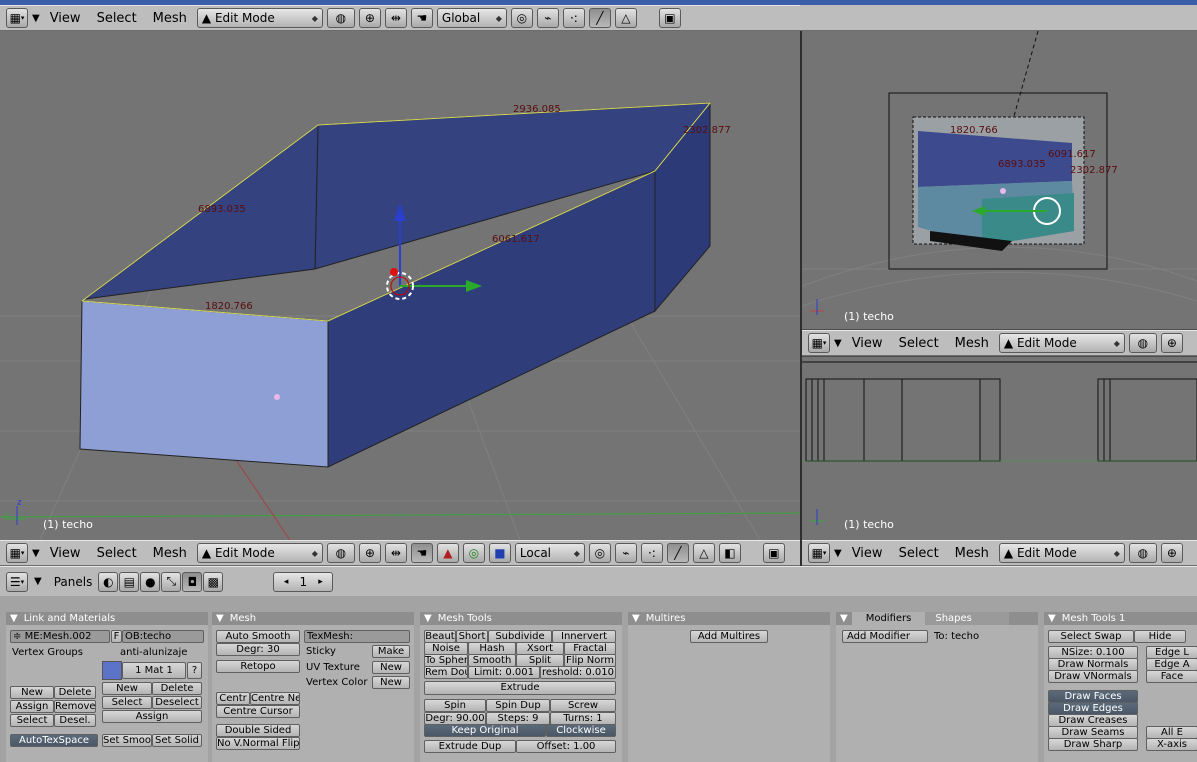  What do you see at coordinates (177, 702) in the screenshot?
I see `mat-deselect-button: Deselect` at bounding box center [177, 702].